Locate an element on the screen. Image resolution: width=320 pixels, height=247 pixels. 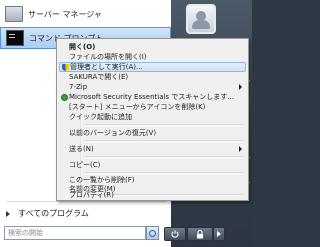
search-placeholder: 検索の開始 is located at coordinates (25, 233).